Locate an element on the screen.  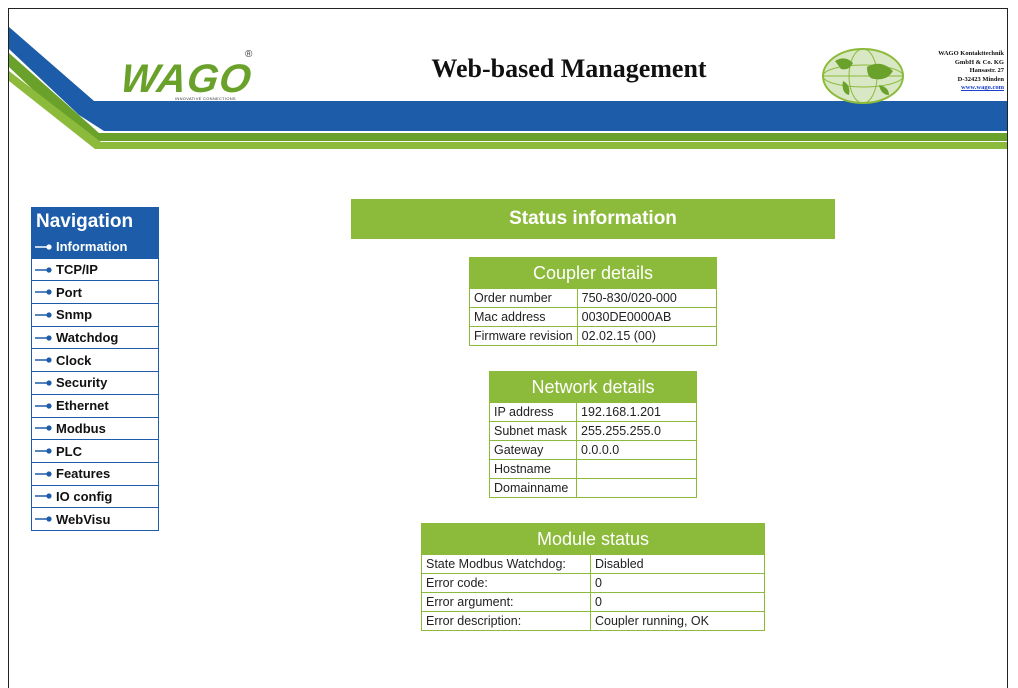
info-label: Error argument: is located at coordinates (506, 602).